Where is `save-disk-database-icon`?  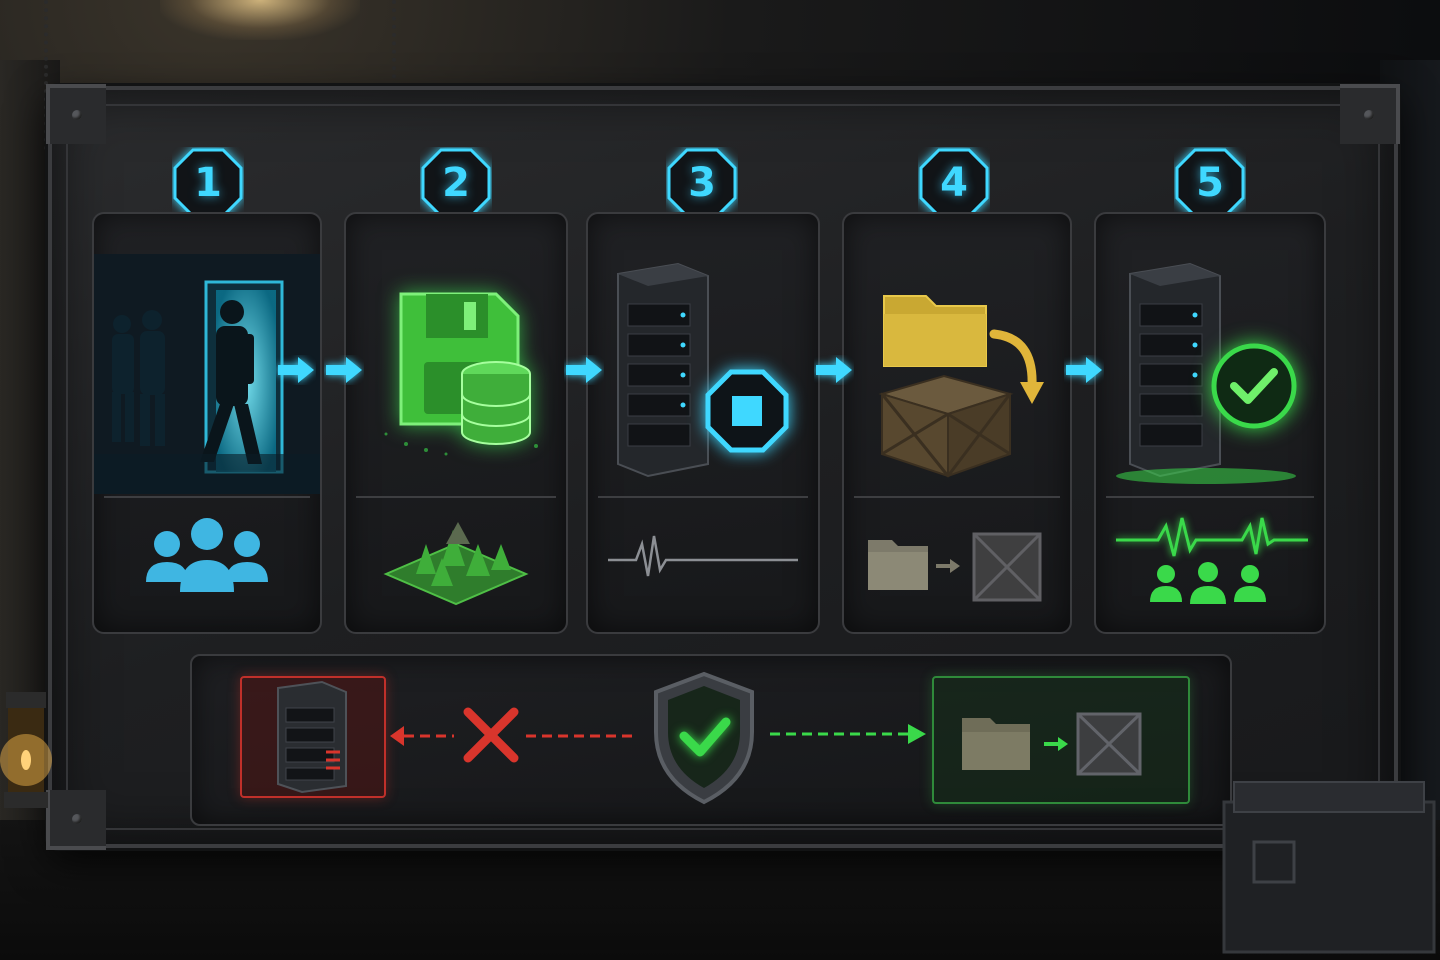 save-disk-database-icon is located at coordinates (461, 374).